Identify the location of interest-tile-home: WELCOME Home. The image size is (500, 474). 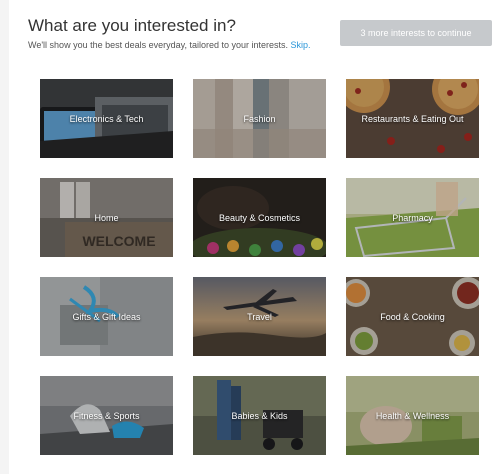
(106, 217).